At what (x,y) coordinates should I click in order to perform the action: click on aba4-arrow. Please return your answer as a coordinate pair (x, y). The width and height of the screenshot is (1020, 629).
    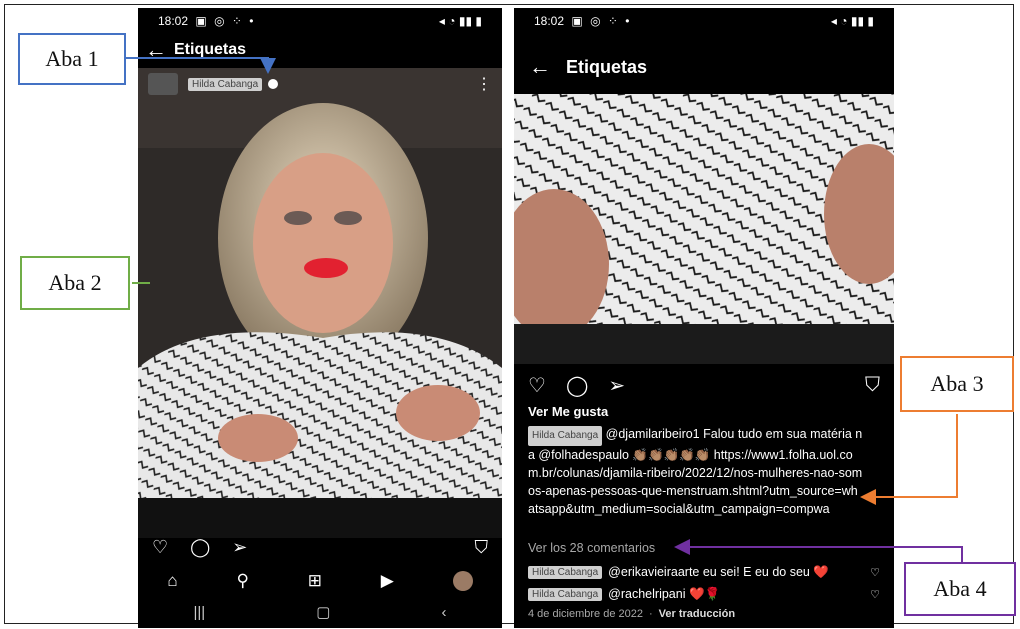
    Looking at the image, I should click on (818, 551).